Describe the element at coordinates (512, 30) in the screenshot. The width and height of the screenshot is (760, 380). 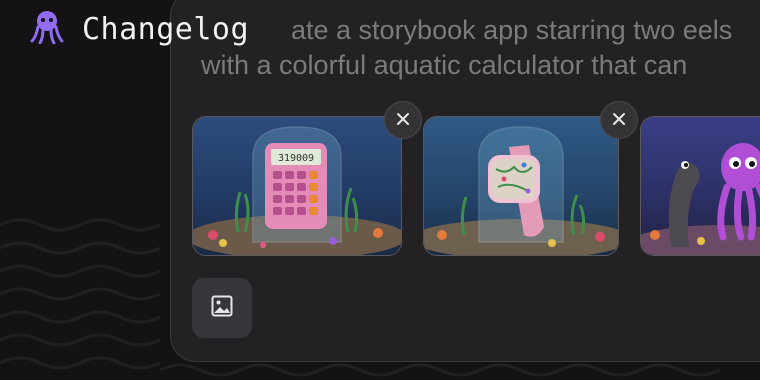
I see `prompt-line-1: ate a storybook app starring two eels` at that location.